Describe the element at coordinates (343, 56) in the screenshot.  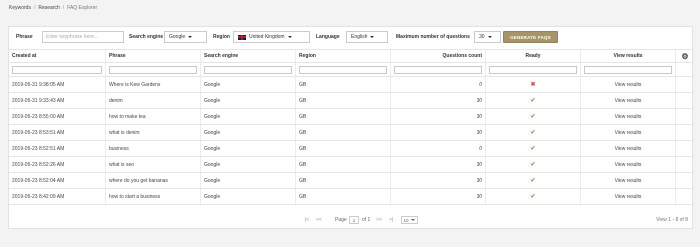
I see `column-header-region: Region` at that location.